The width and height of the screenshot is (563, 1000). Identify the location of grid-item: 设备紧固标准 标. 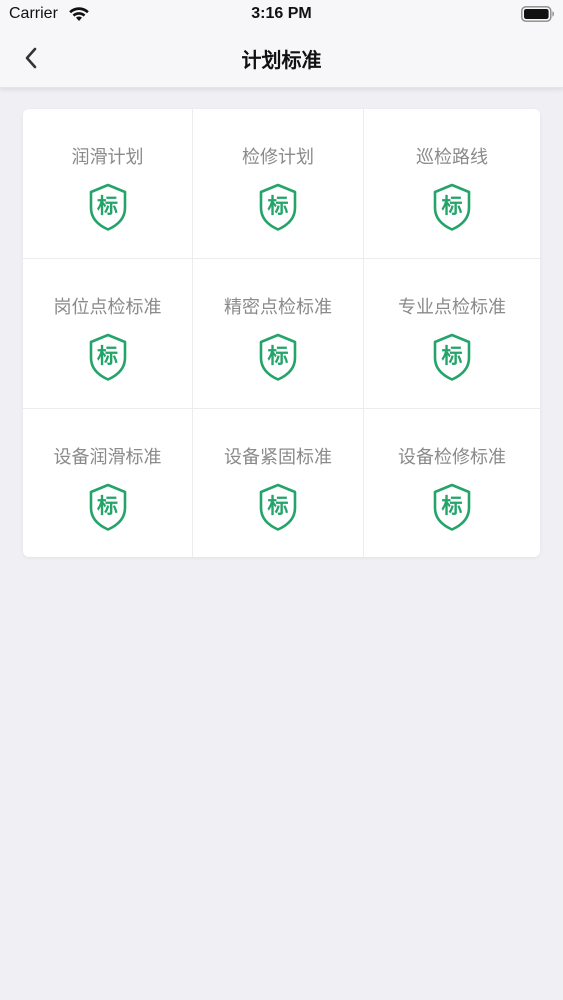
(278, 483).